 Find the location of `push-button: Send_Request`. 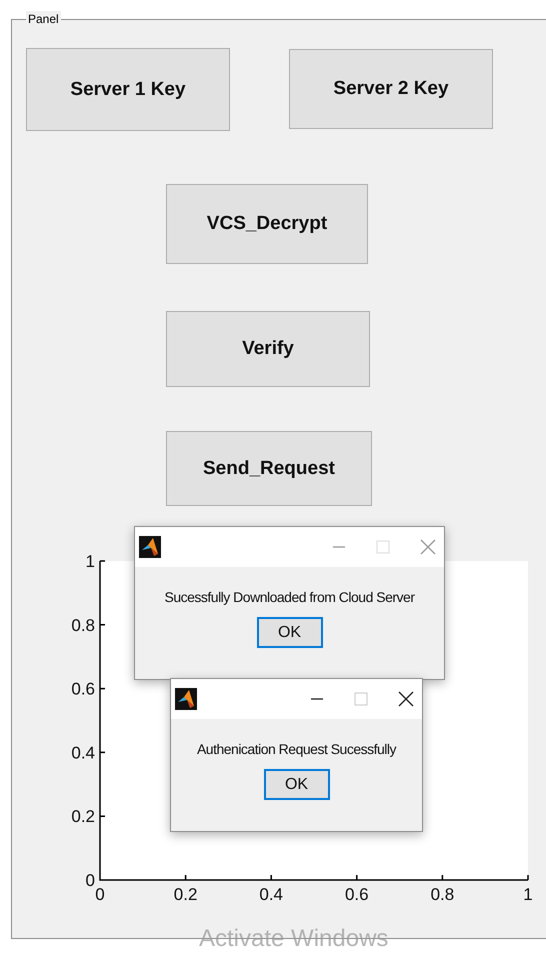

push-button: Send_Request is located at coordinates (269, 468).